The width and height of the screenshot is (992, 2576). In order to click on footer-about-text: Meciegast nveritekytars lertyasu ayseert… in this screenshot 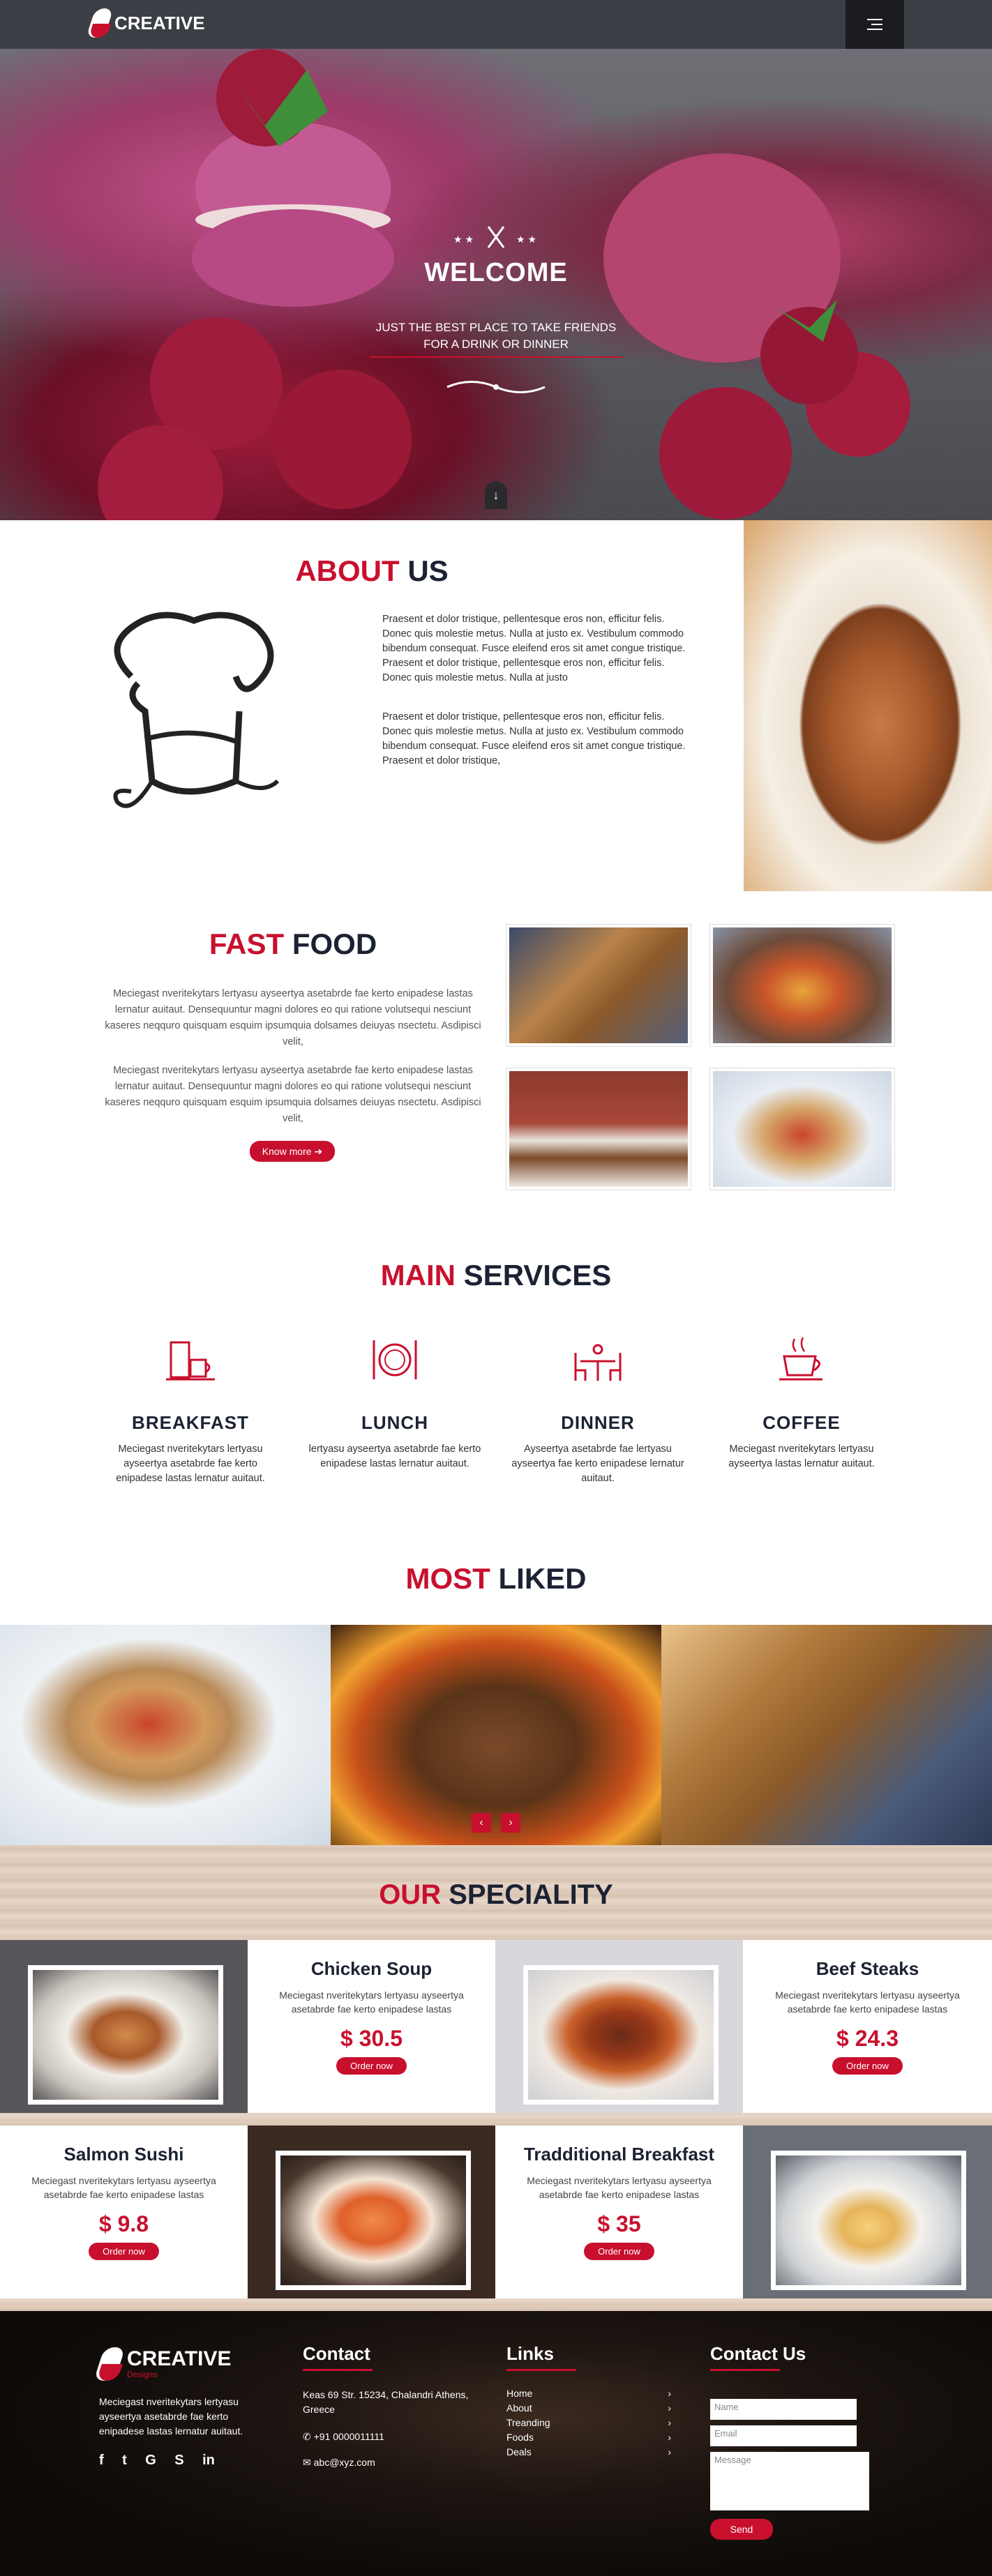, I will do `click(171, 2416)`.